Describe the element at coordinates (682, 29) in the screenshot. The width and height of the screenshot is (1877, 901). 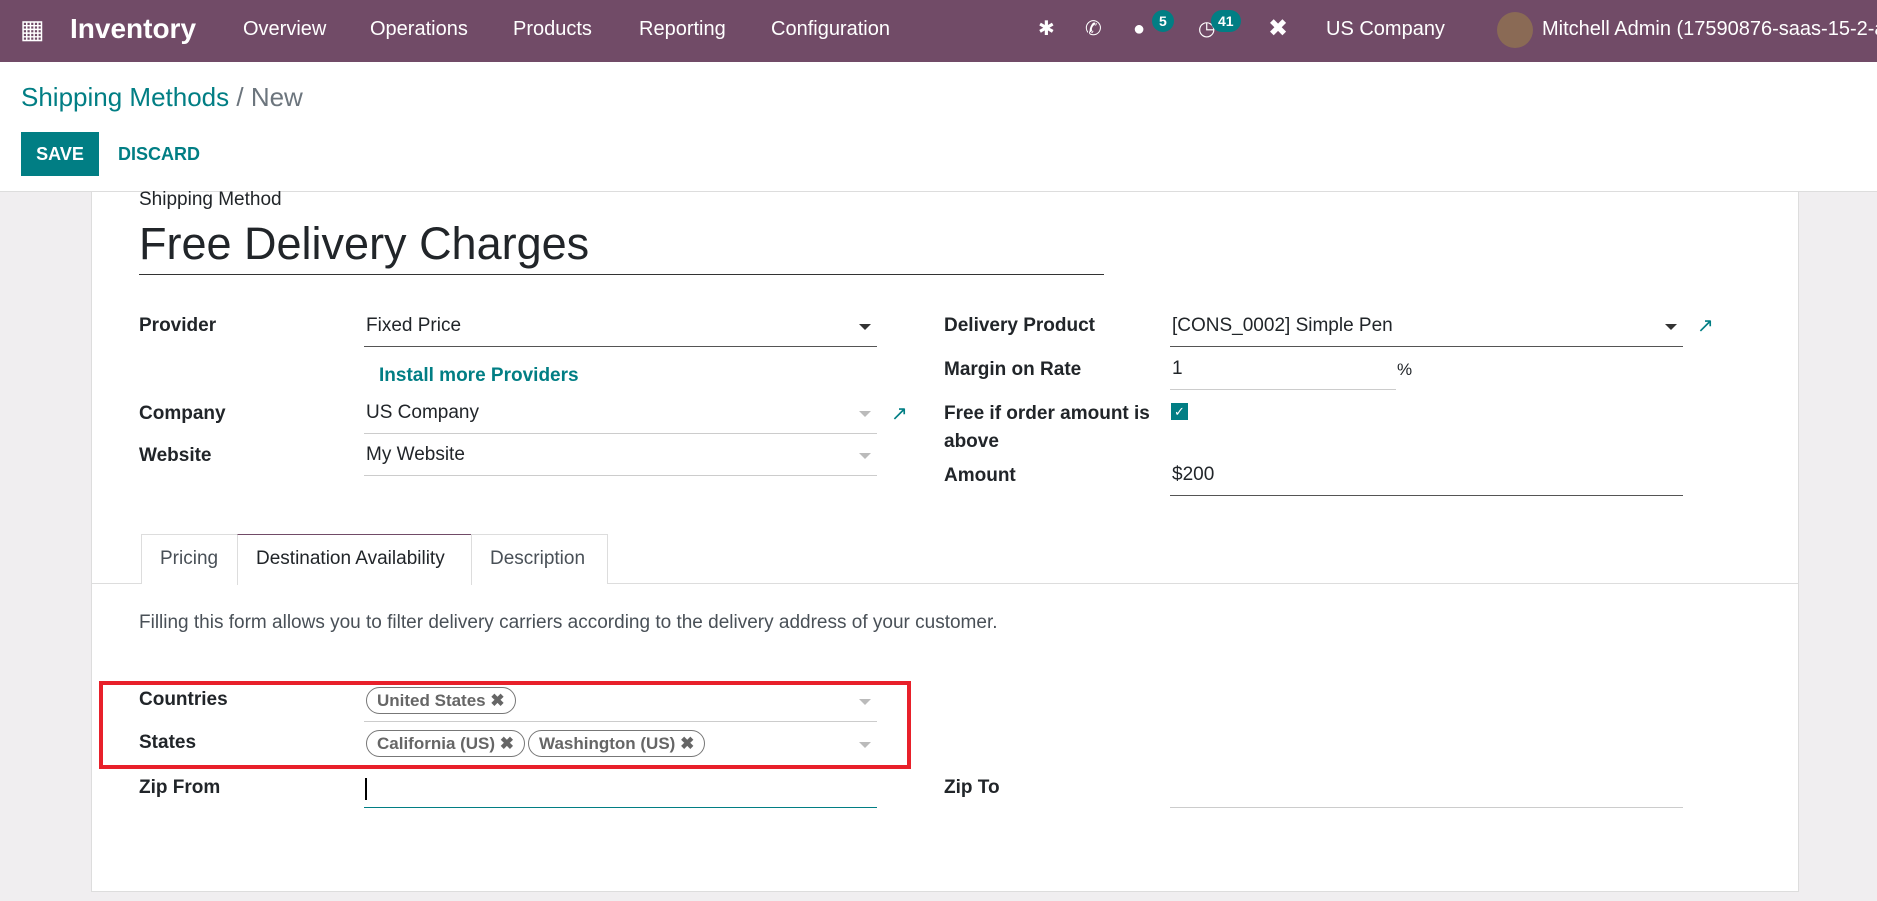
I see `menu-reporting: Reporting` at that location.